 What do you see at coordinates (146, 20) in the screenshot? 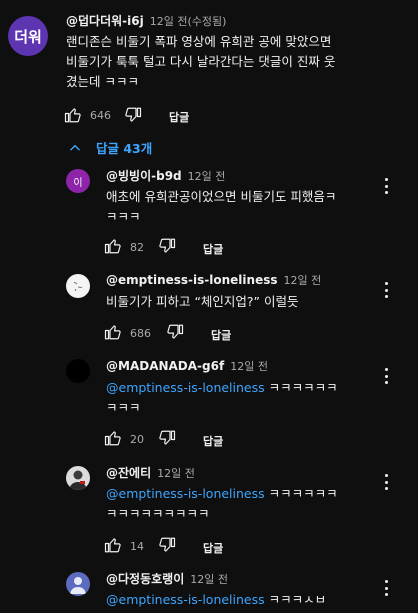
I see `comment-author: @덥다더워-i6j 12일 전(수정됨)` at bounding box center [146, 20].